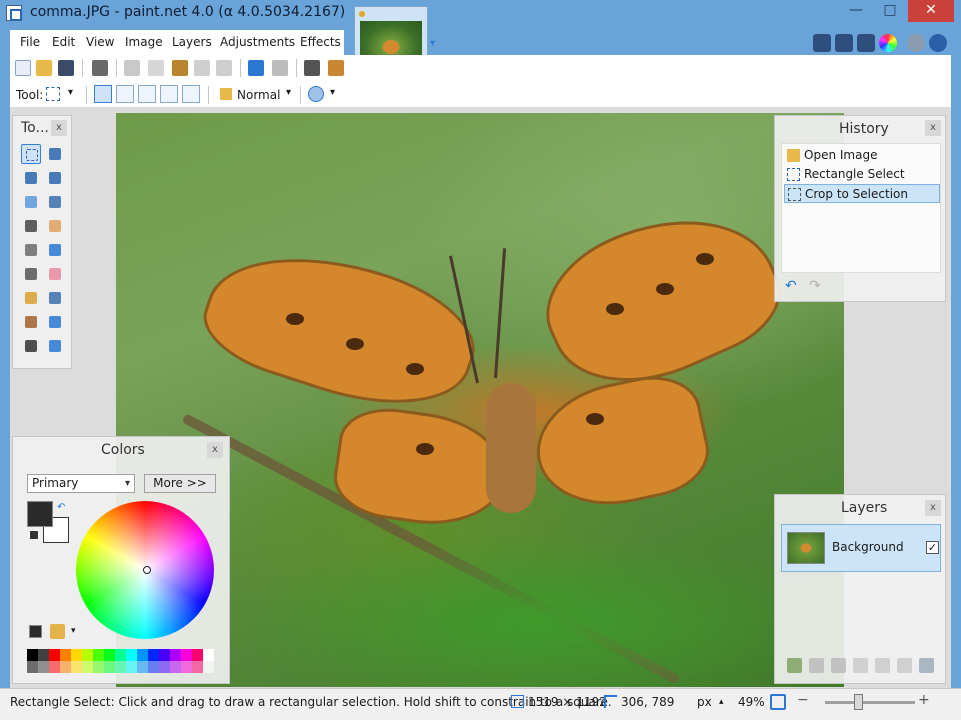  What do you see at coordinates (156, 68) in the screenshot?
I see `copy-icon` at bounding box center [156, 68].